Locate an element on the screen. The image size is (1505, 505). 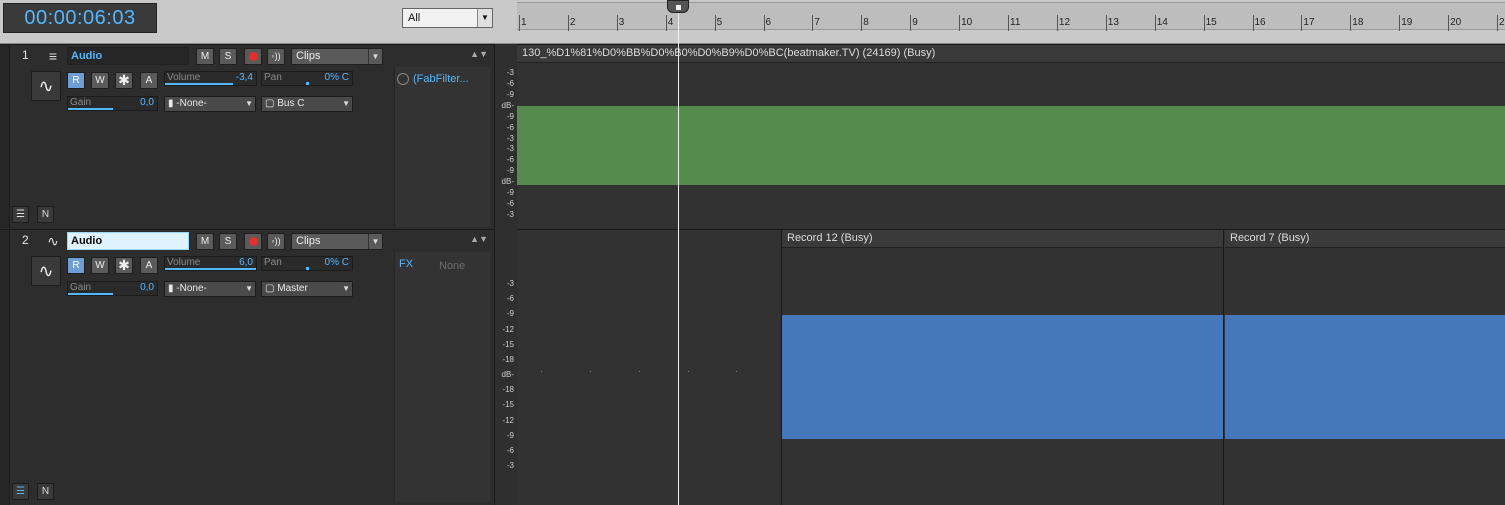
volume-slider: Volume -3,4 is located at coordinates (210, 78).